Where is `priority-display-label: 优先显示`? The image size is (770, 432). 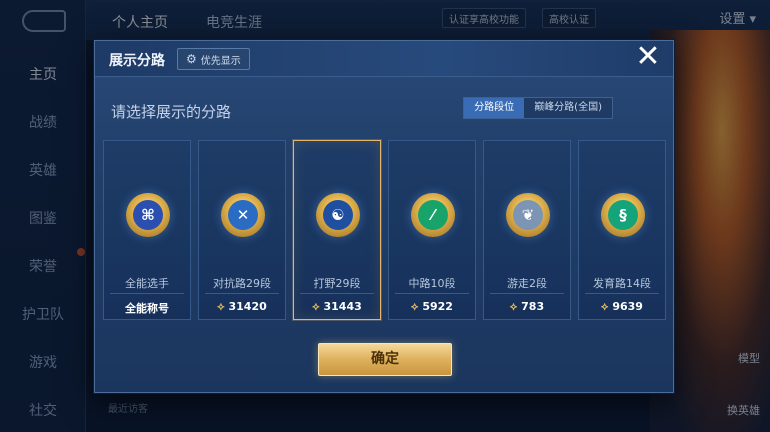 priority-display-label: 优先显示 is located at coordinates (220, 61).